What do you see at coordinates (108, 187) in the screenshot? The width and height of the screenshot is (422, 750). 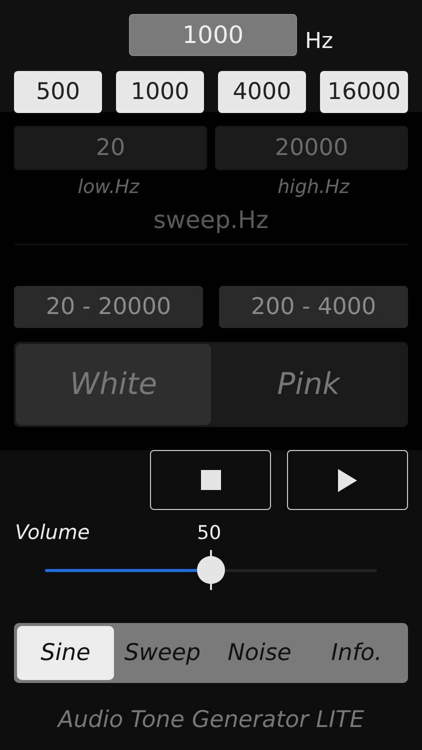 I see `field-label: low.Hz` at bounding box center [108, 187].